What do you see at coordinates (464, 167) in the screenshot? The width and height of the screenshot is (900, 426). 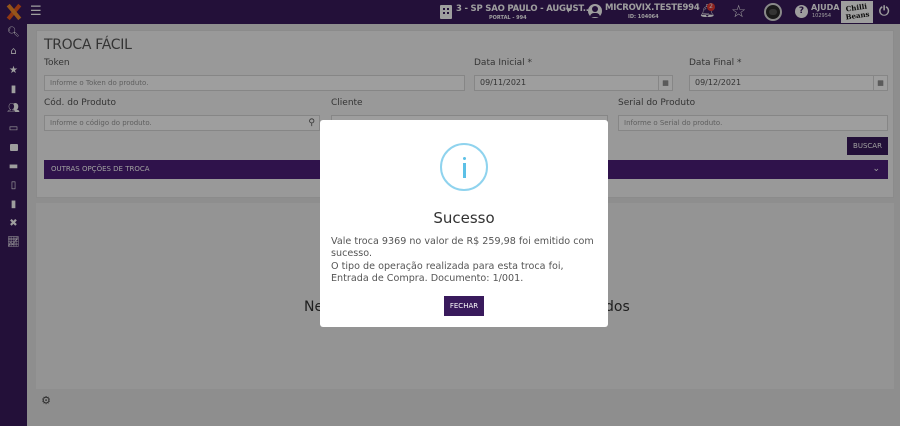 I see `info-icon` at bounding box center [464, 167].